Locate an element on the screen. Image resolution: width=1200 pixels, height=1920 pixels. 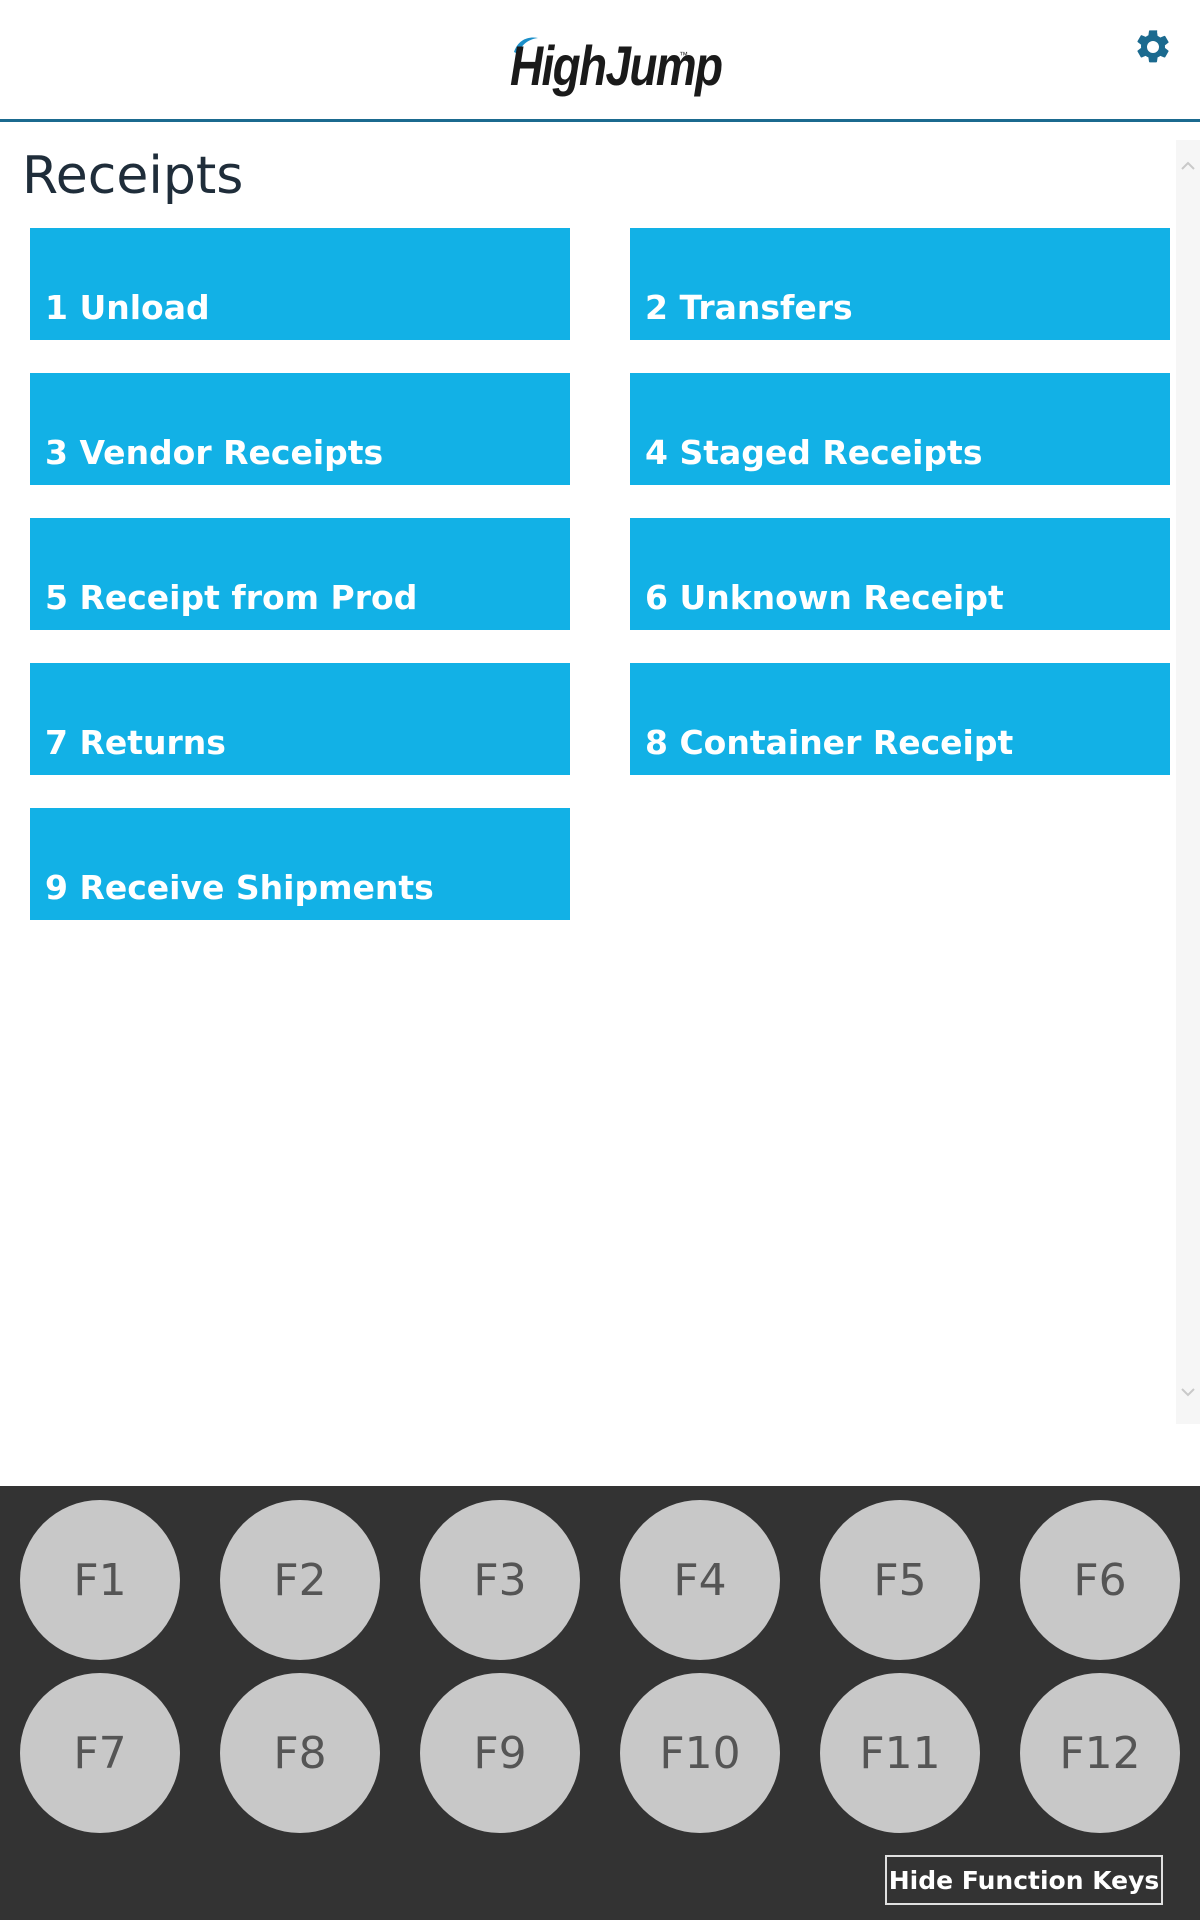
function-key-label: F4 is located at coordinates (700, 1580).